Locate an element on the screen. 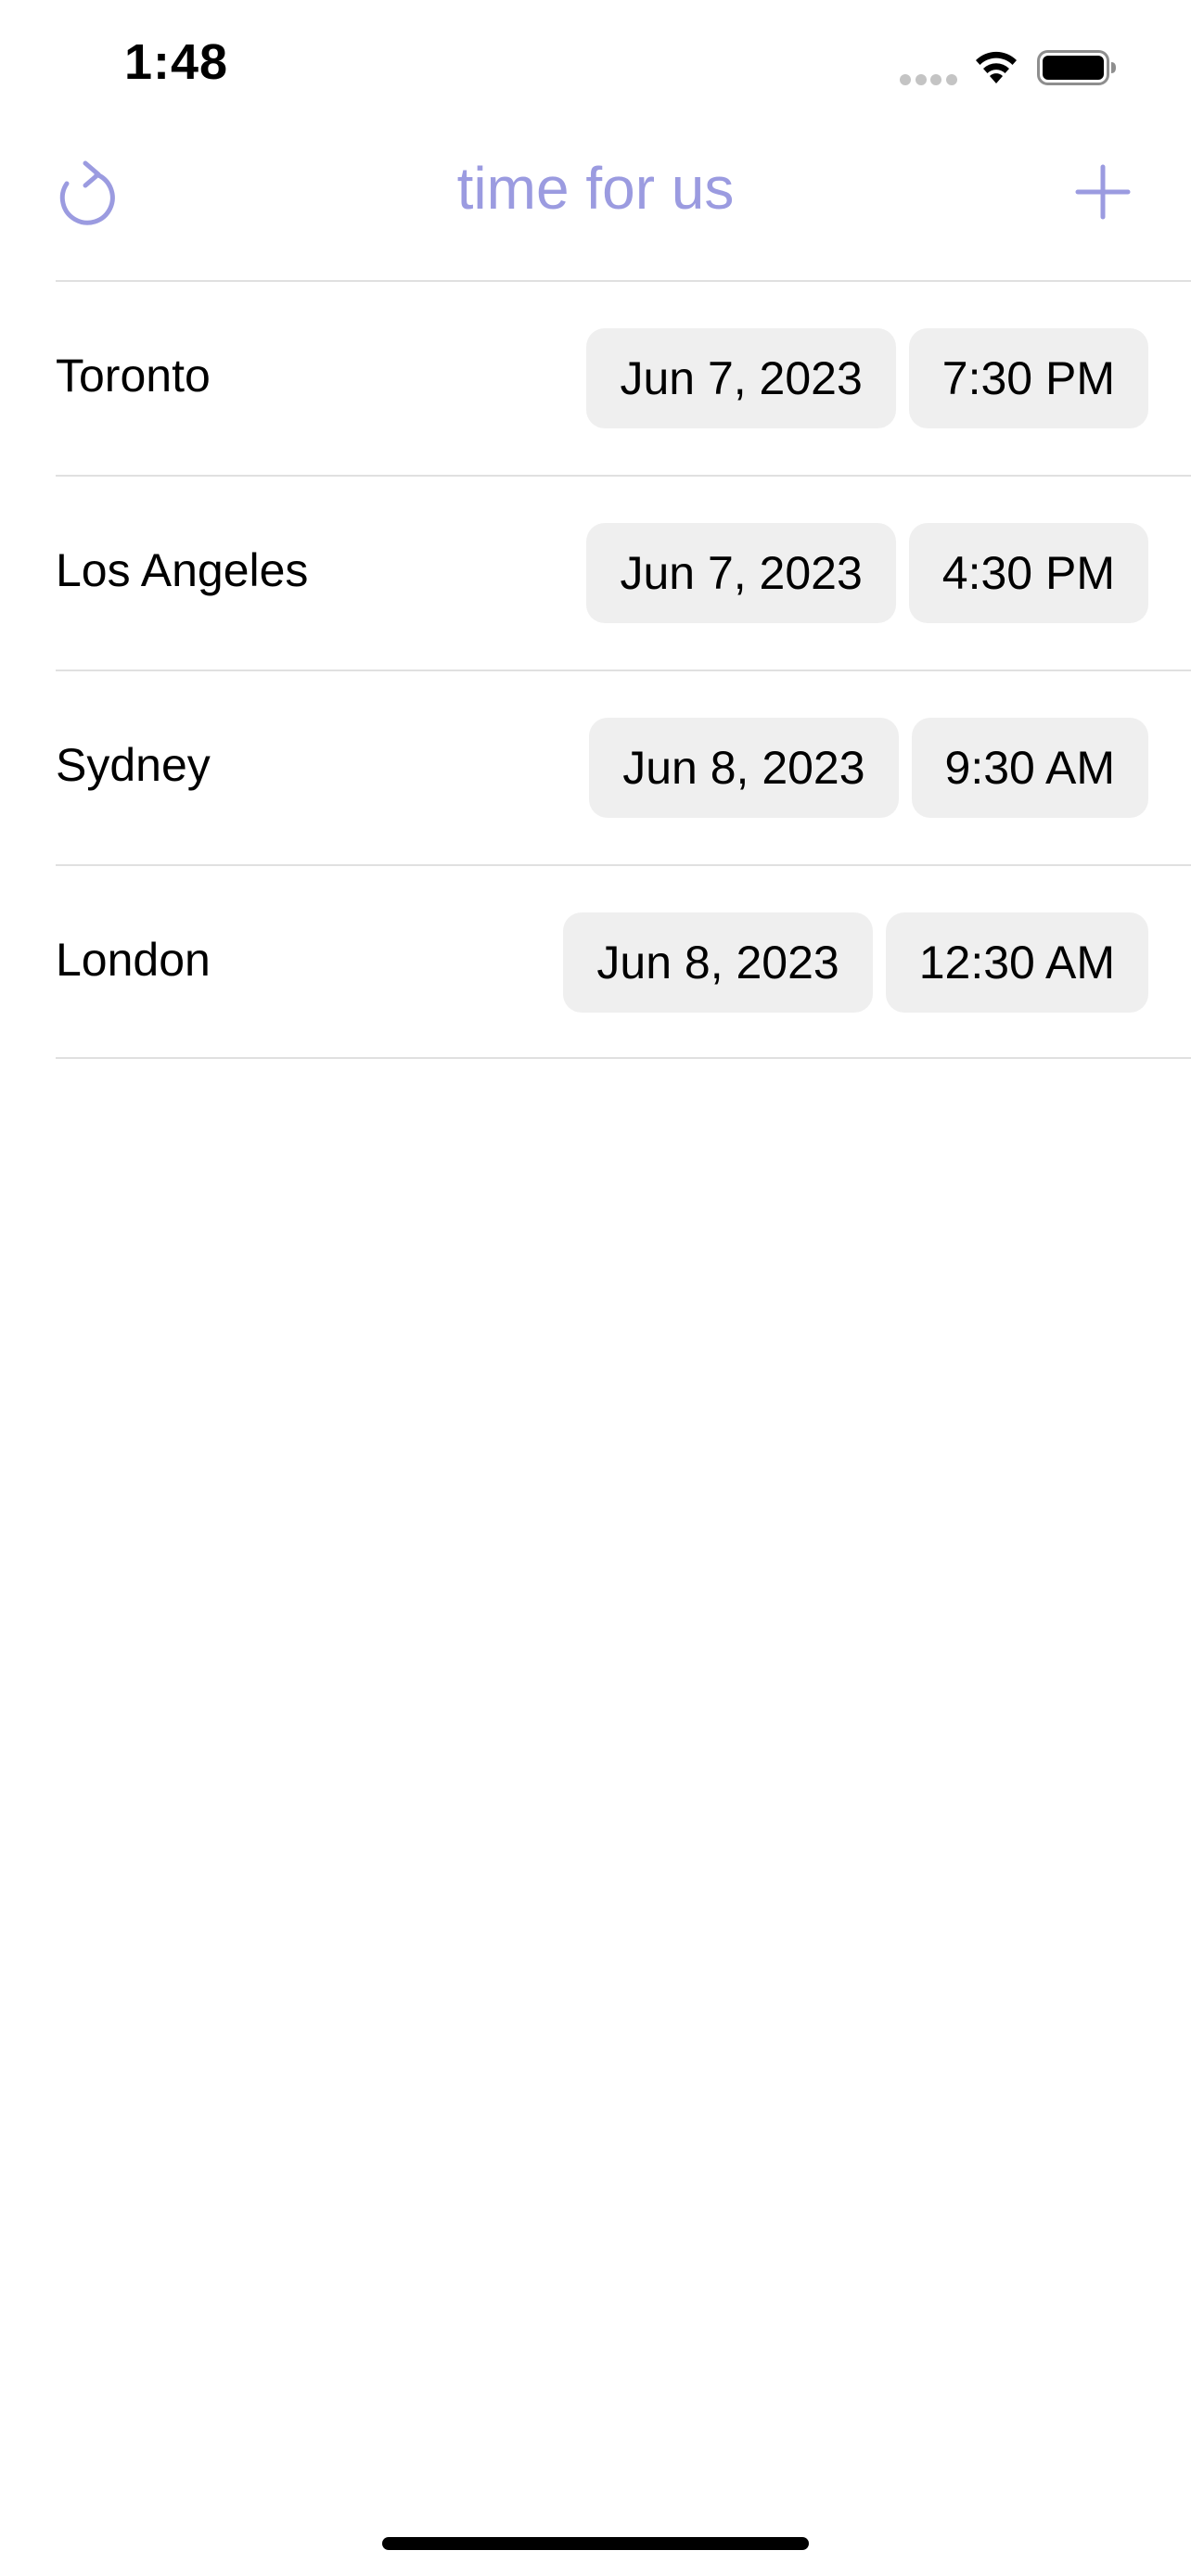  cellular-signal-icon is located at coordinates (929, 79).